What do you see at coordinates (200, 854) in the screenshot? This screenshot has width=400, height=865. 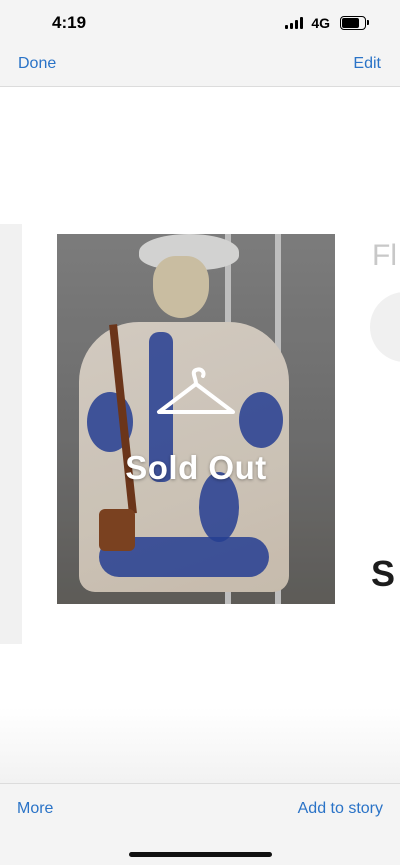 I see `home-indicator` at bounding box center [200, 854].